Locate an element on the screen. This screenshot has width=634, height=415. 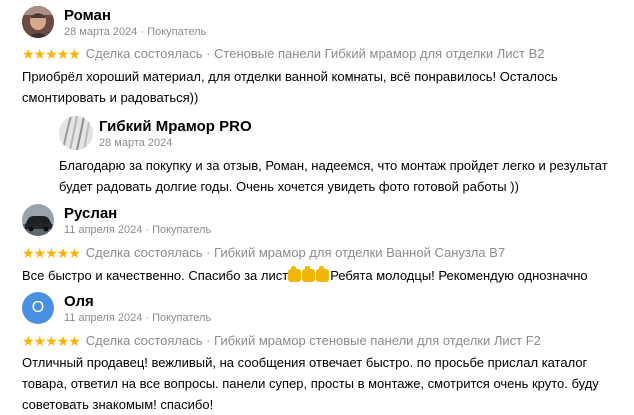
reviewer-name: Роман is located at coordinates (87, 16).